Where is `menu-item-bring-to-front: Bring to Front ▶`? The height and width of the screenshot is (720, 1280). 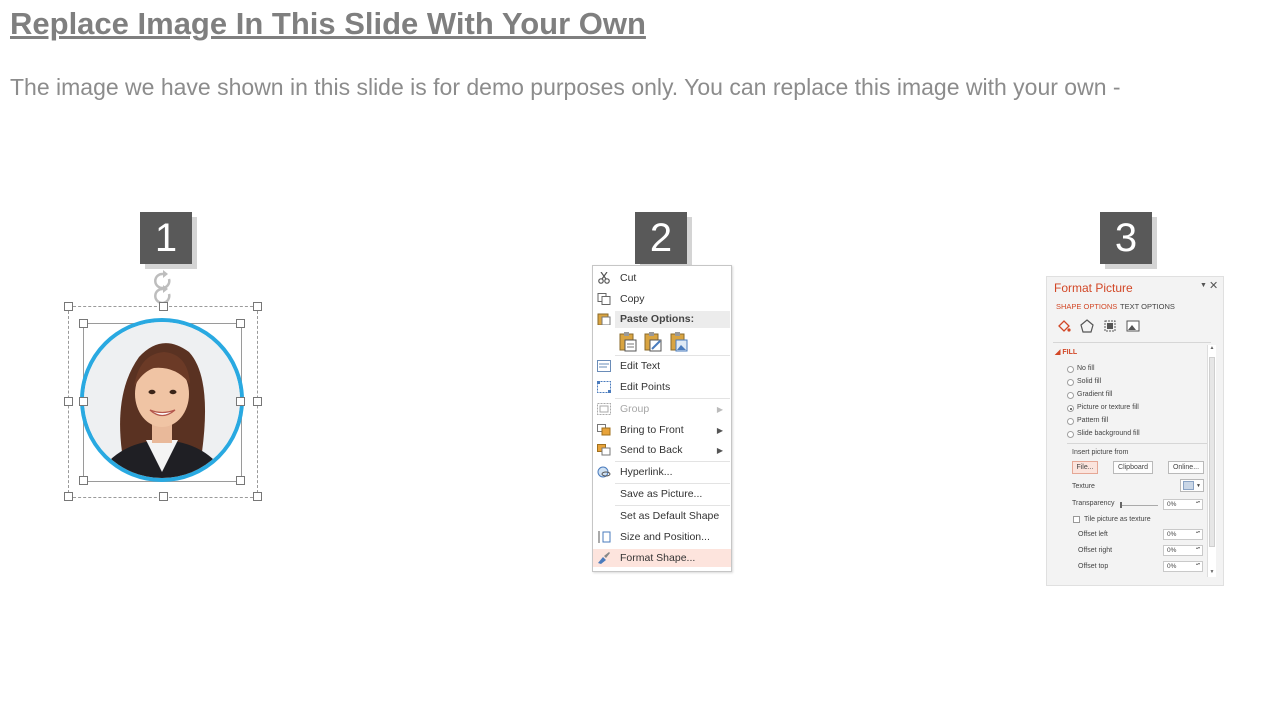
menu-item-bring-to-front: Bring to Front ▶ is located at coordinates (662, 430).